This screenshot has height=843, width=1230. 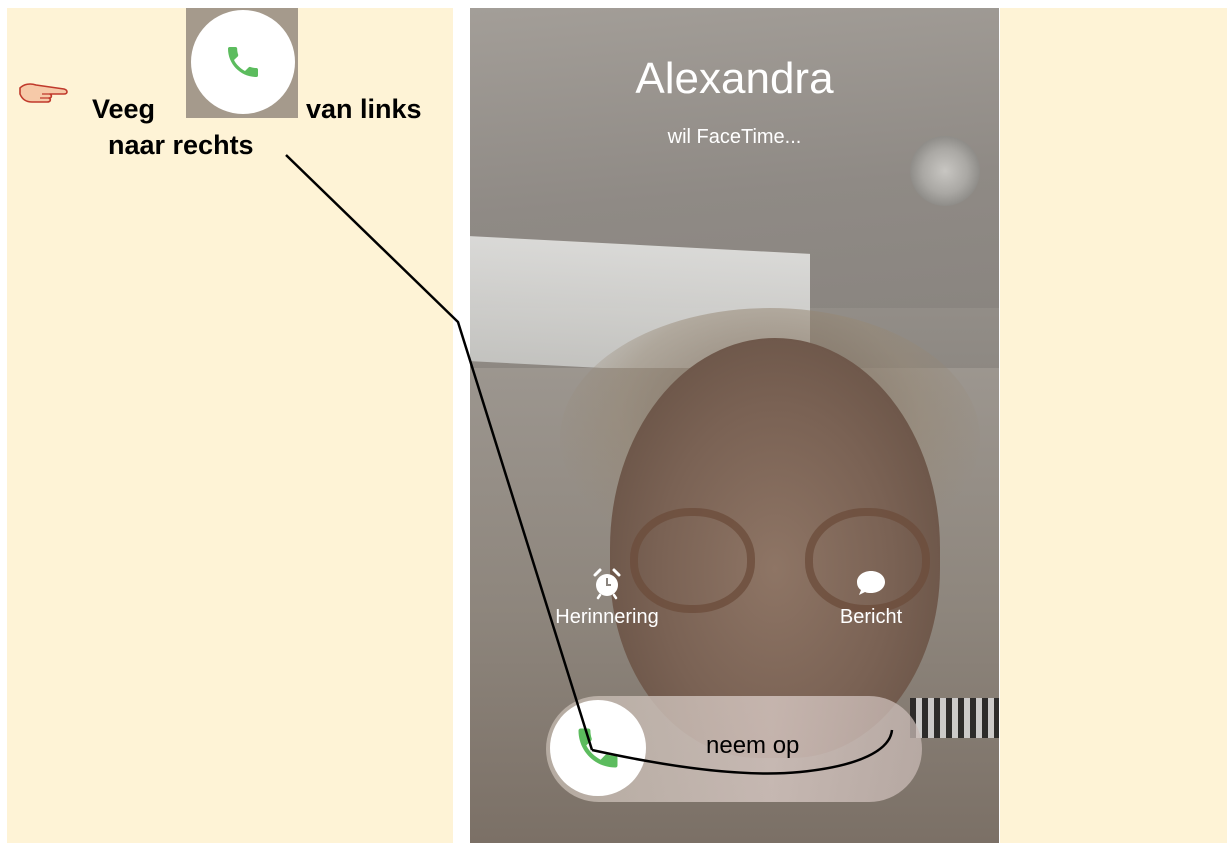 What do you see at coordinates (124, 109) in the screenshot?
I see `instruction-word-veeg: Veeg` at bounding box center [124, 109].